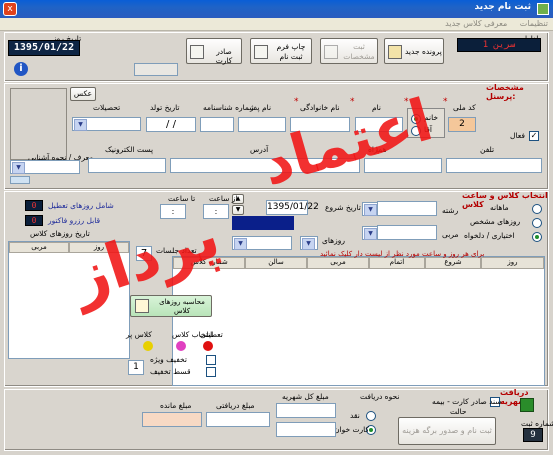 Image resolution: width=553 pixels, height=455 pixels. I want to click on shard-display: سرین 1, so click(499, 45).